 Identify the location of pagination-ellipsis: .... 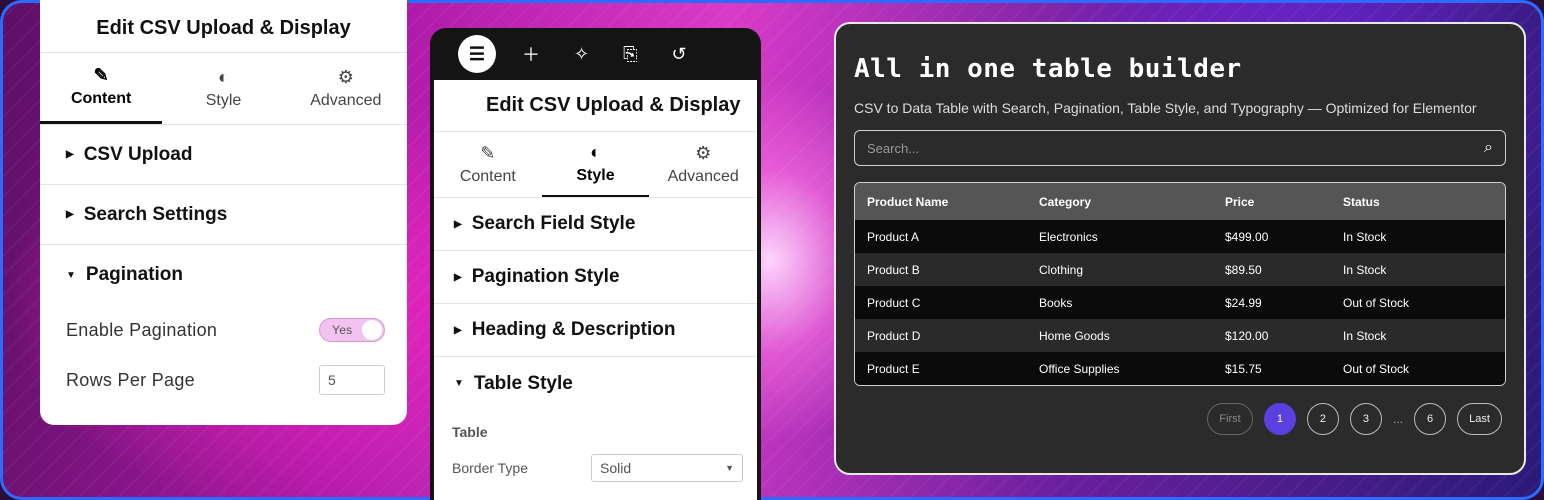
(1397, 419).